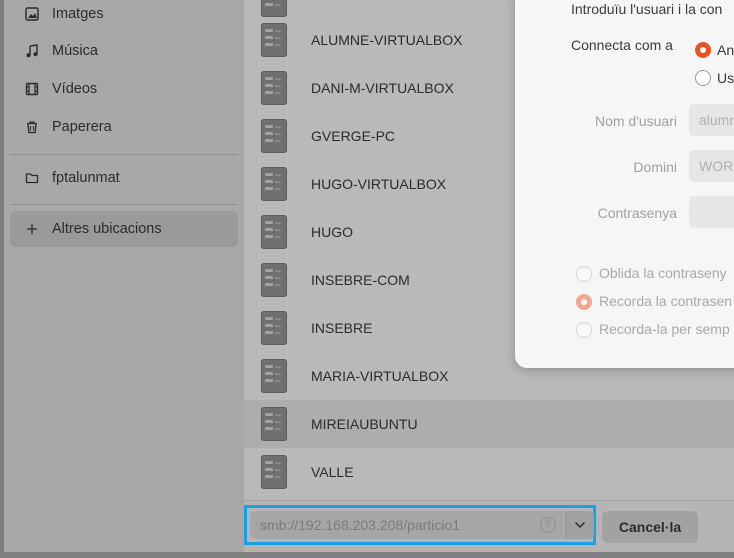  What do you see at coordinates (387, 40) in the screenshot?
I see `server-name: ALUMNE-VIRTUALBOX` at bounding box center [387, 40].